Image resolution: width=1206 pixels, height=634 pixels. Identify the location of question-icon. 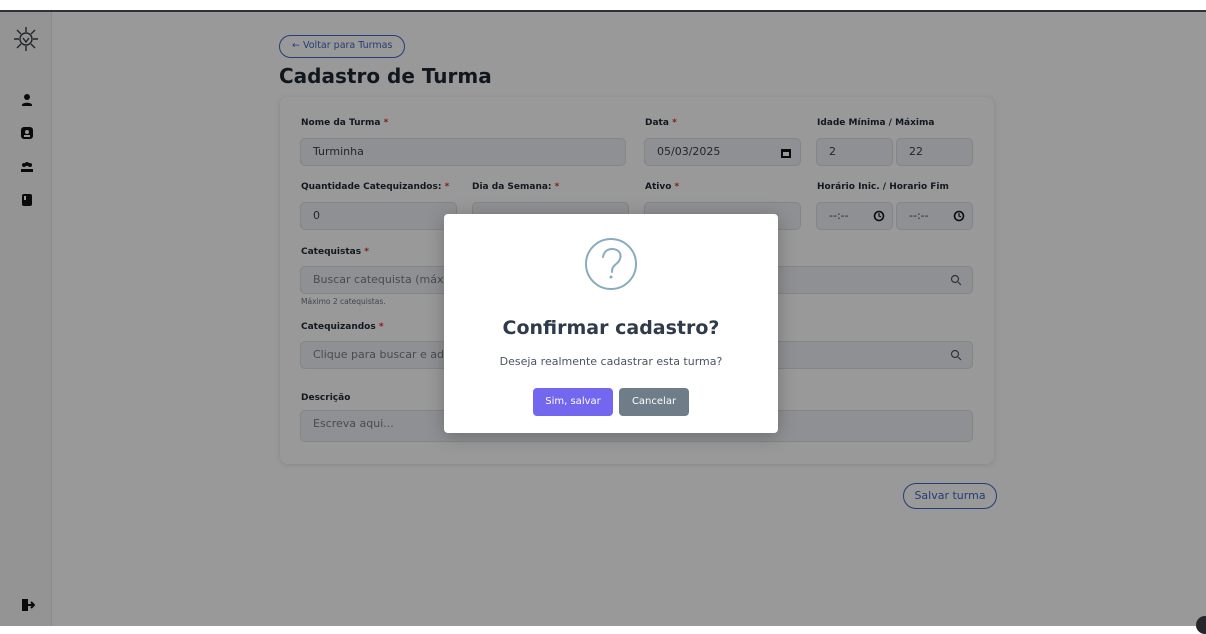
(611, 264).